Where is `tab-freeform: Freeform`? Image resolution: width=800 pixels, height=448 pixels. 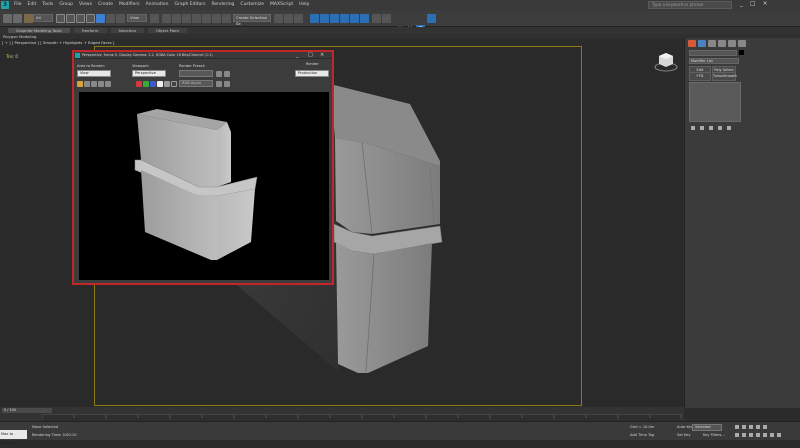
tab-freeform: Freeform is located at coordinates (90, 30).